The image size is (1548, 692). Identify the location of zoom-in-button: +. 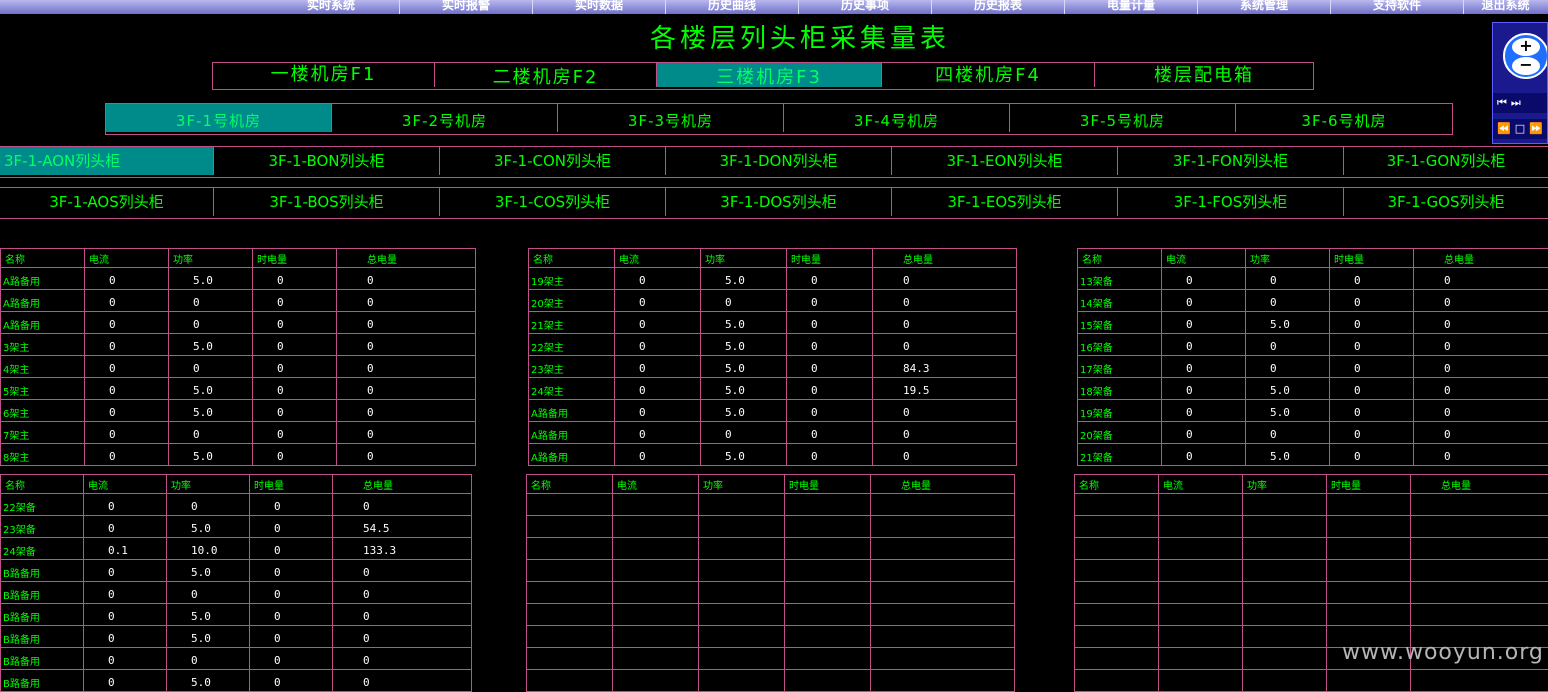
(1526, 47).